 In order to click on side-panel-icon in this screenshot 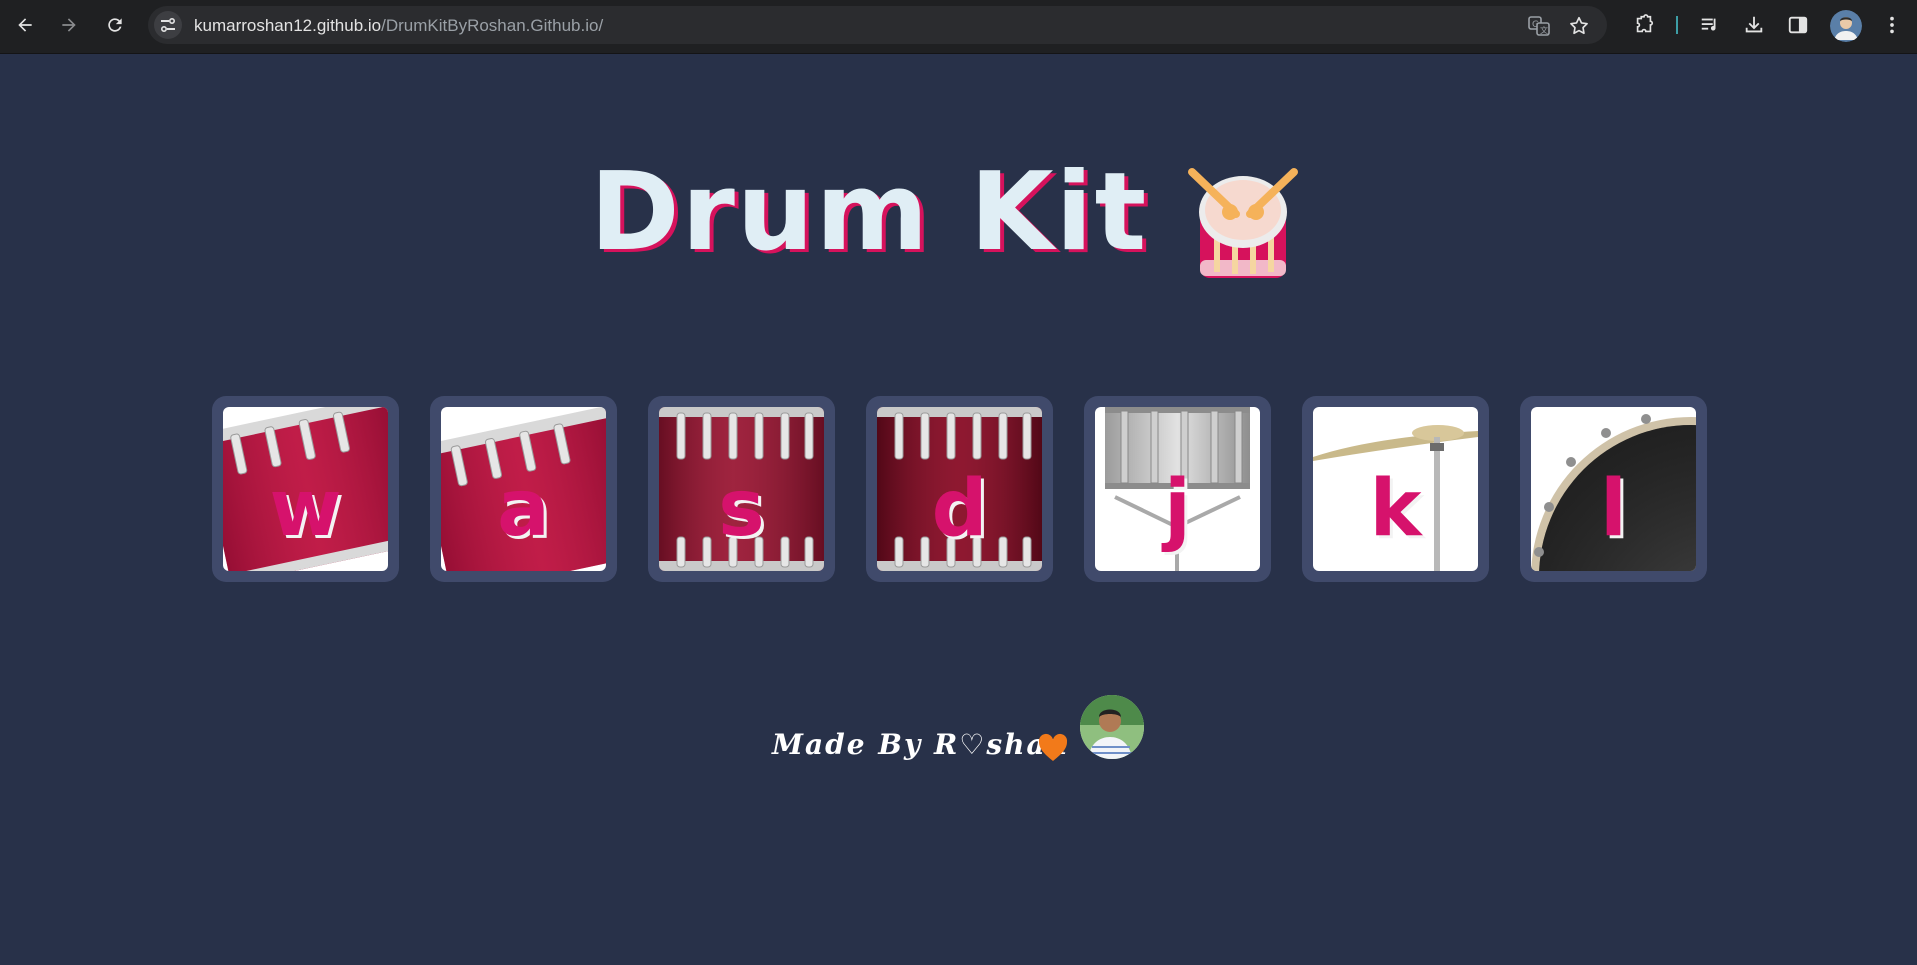, I will do `click(1798, 25)`.